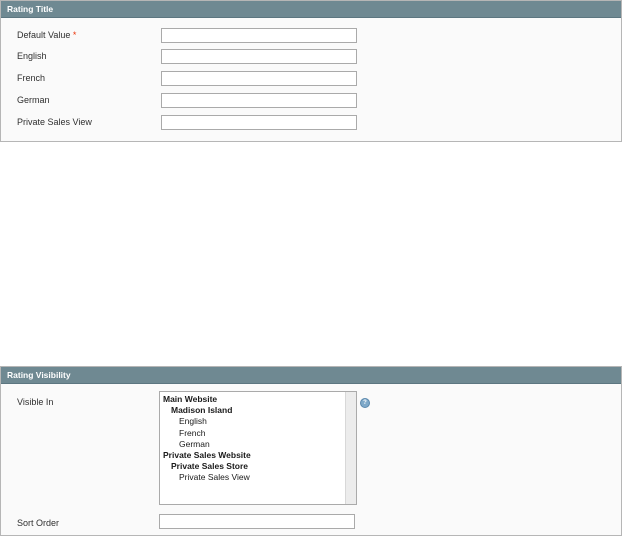 The width and height of the screenshot is (622, 537). What do you see at coordinates (259, 56) in the screenshot?
I see `english-input` at bounding box center [259, 56].